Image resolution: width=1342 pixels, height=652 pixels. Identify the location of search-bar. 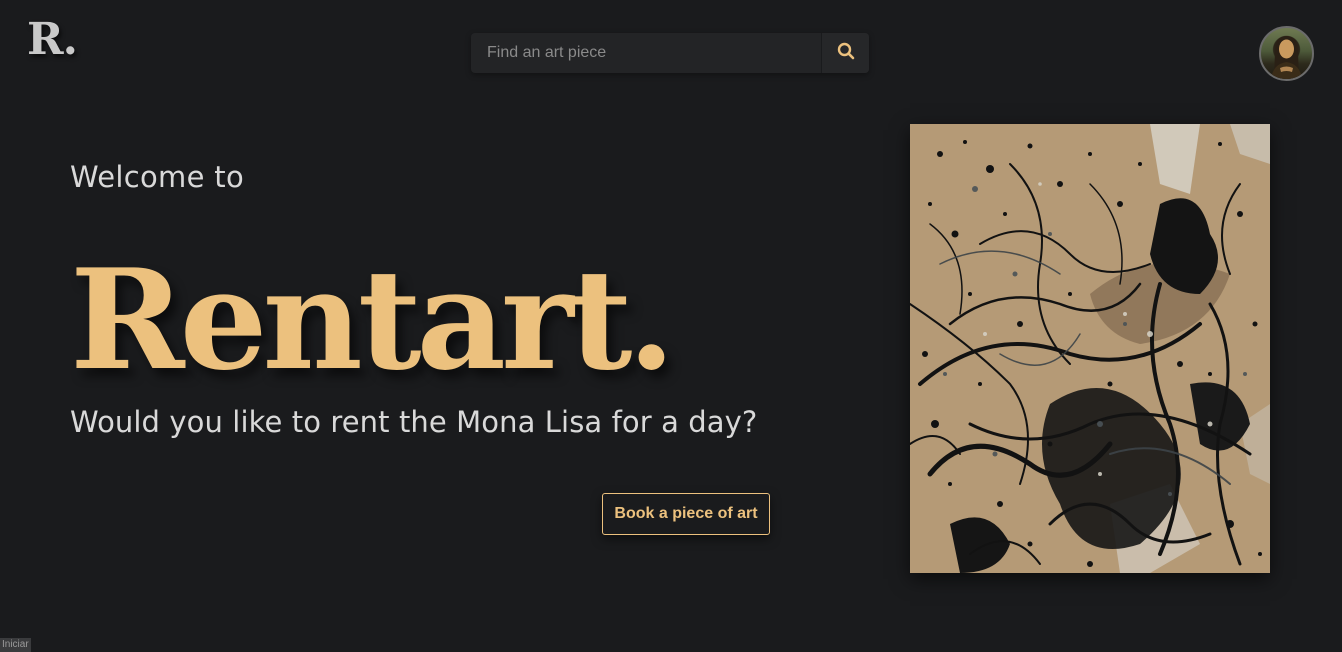
(670, 53).